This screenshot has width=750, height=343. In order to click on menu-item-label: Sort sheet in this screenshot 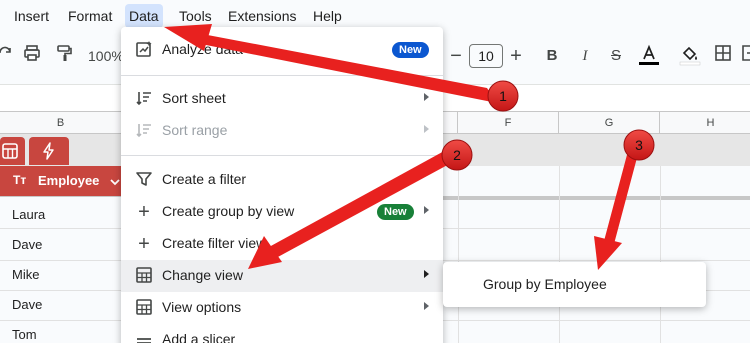, I will do `click(194, 98)`.